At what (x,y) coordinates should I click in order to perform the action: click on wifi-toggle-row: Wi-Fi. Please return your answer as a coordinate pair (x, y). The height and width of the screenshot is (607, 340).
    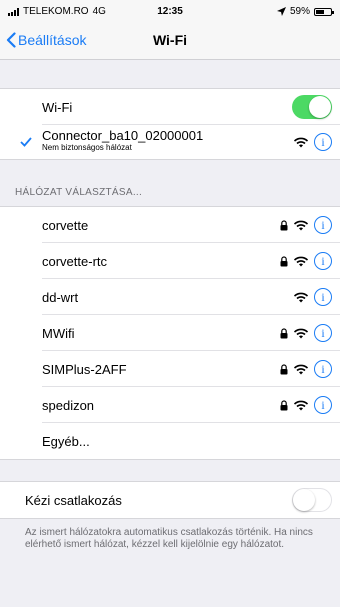
    Looking at the image, I should click on (170, 107).